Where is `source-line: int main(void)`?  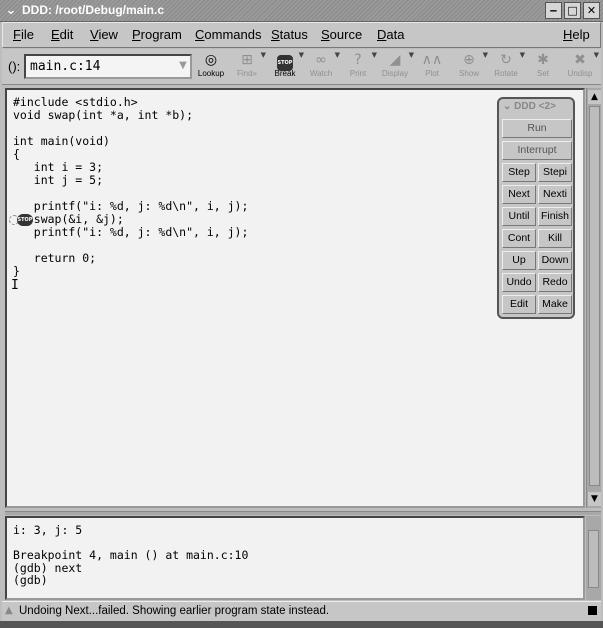 source-line: int main(void) is located at coordinates (130, 141).